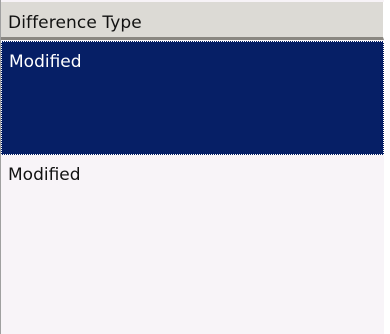  Describe the element at coordinates (75, 23) in the screenshot. I see `column-header-label: Difference Type` at that location.